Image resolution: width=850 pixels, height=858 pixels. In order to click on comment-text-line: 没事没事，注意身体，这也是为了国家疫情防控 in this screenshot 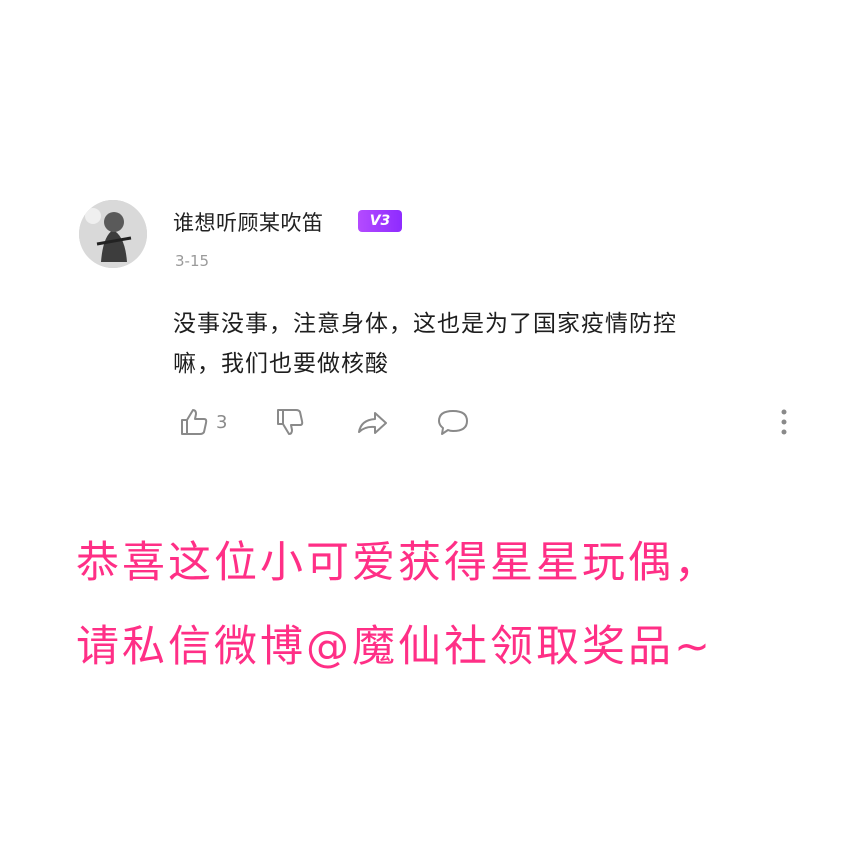, I will do `click(425, 324)`.